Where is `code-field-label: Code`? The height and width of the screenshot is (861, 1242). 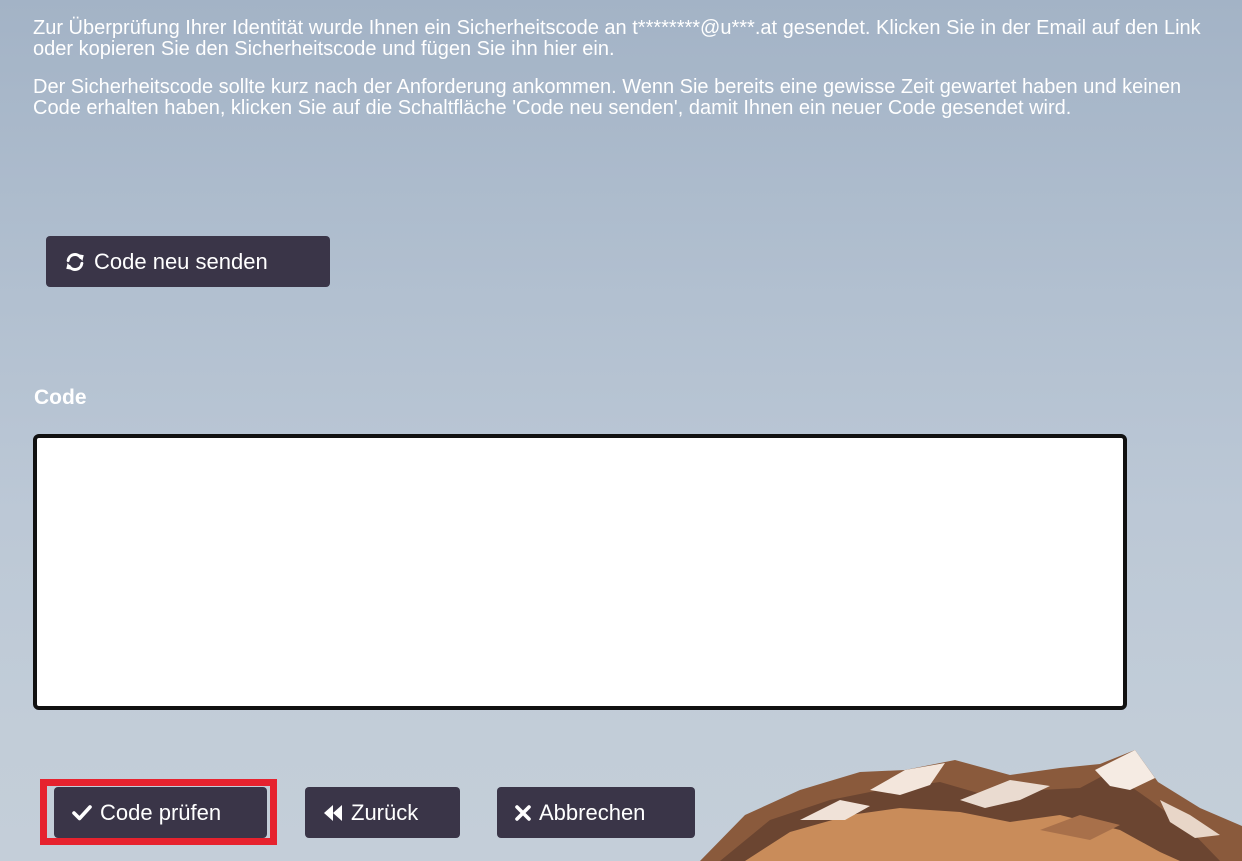
code-field-label: Code is located at coordinates (60, 397).